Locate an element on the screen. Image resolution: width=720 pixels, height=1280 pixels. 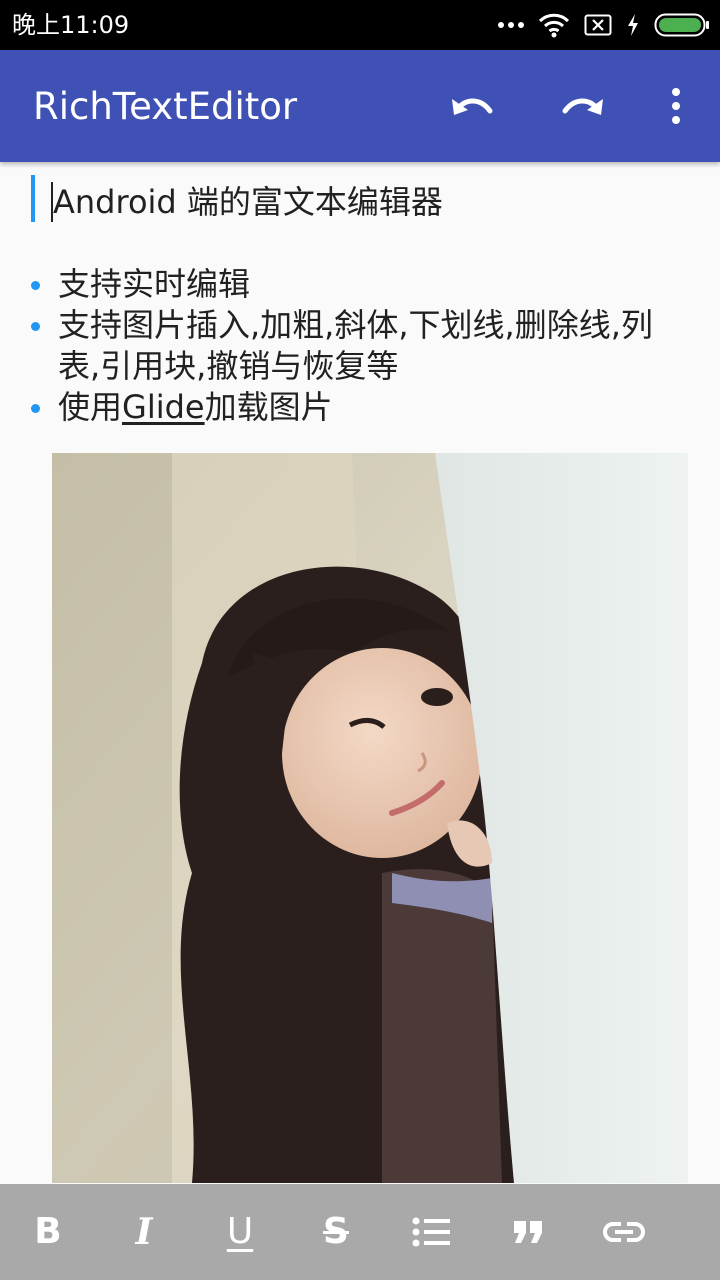
list-item-text: 支持图片插入,加粗,斜体,下划线,删除线,列表,引用块,撤销与恢复等 is located at coordinates (355, 345).